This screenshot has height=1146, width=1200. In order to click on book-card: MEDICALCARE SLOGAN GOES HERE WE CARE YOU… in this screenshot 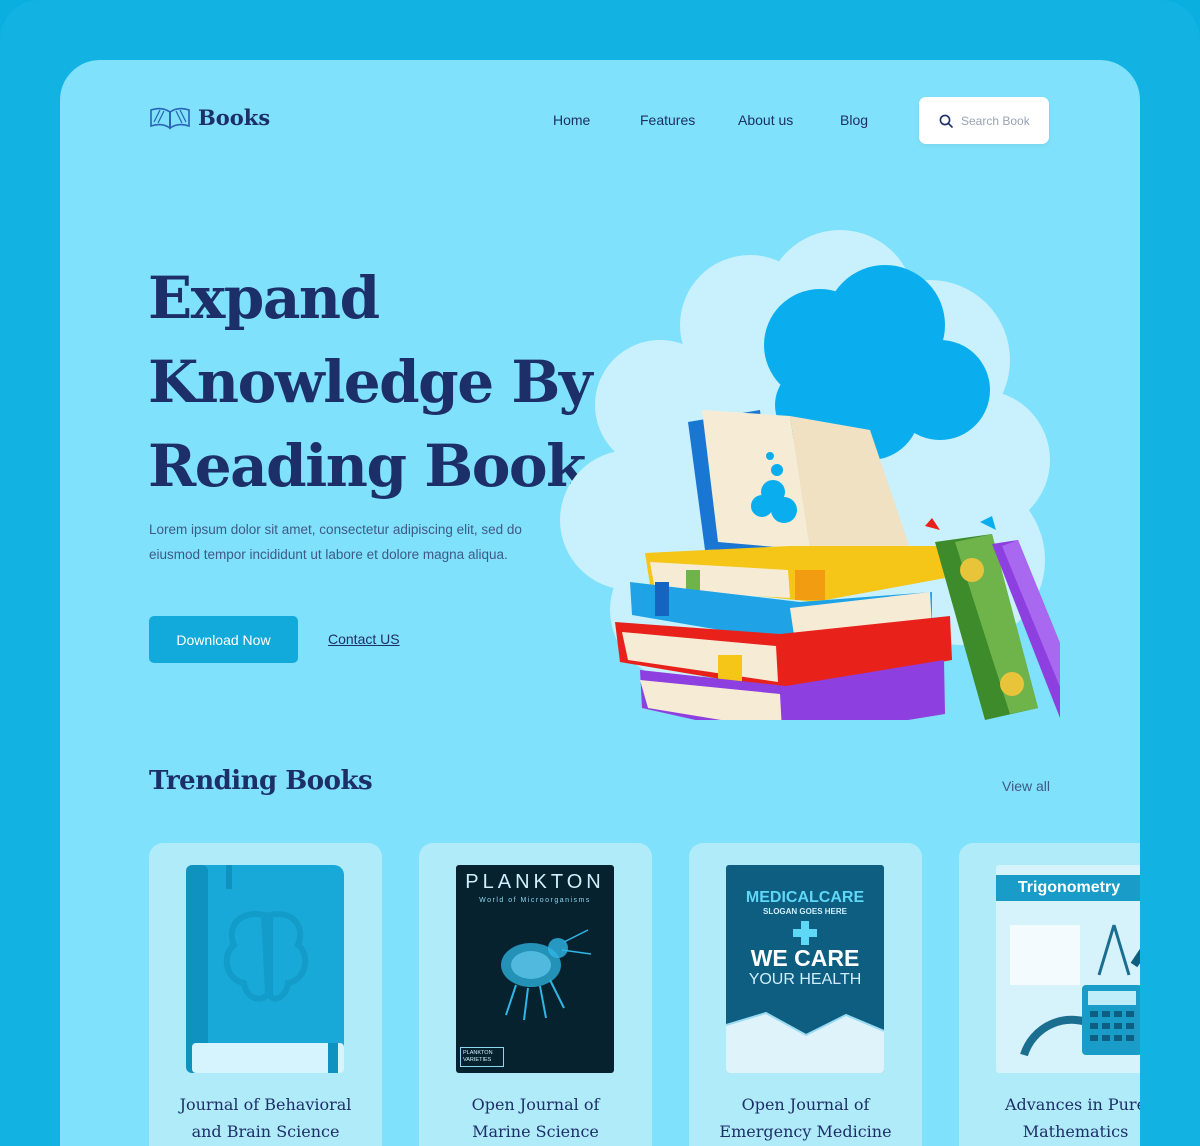, I will do `click(805, 994)`.